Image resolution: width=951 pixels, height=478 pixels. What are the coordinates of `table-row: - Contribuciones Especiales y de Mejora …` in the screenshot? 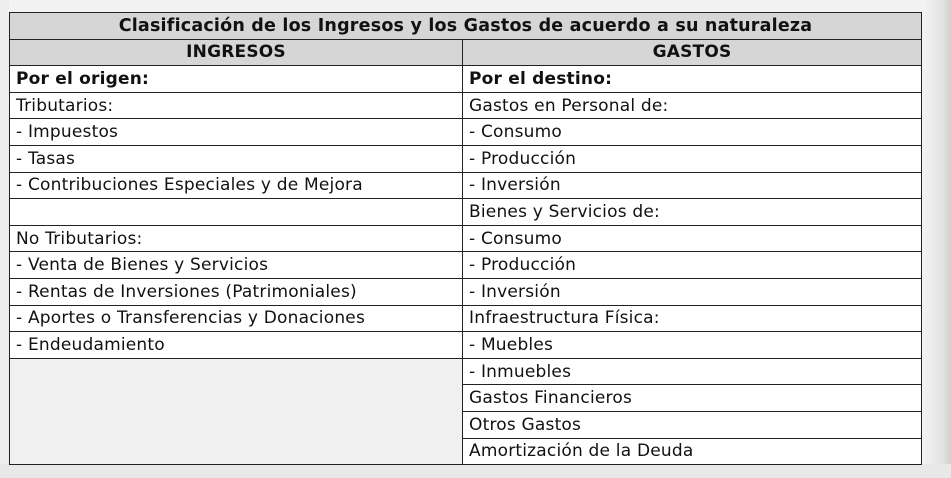 It's located at (465, 185).